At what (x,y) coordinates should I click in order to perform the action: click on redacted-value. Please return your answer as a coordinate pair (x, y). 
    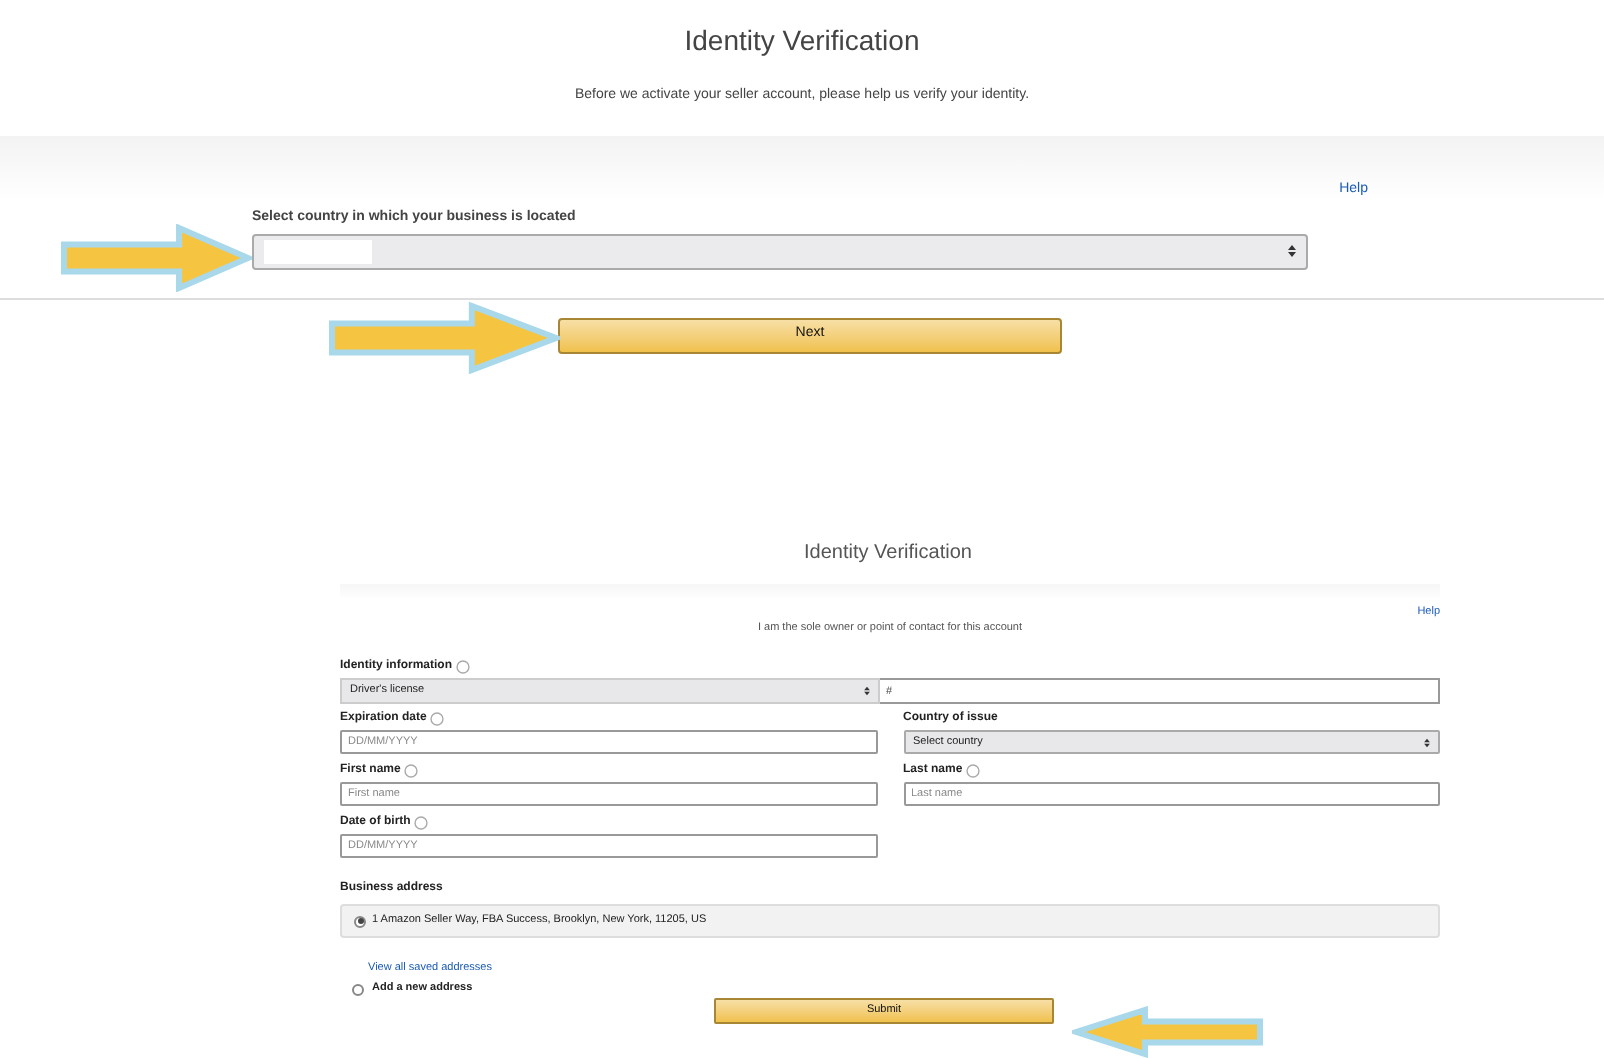
    Looking at the image, I should click on (318, 251).